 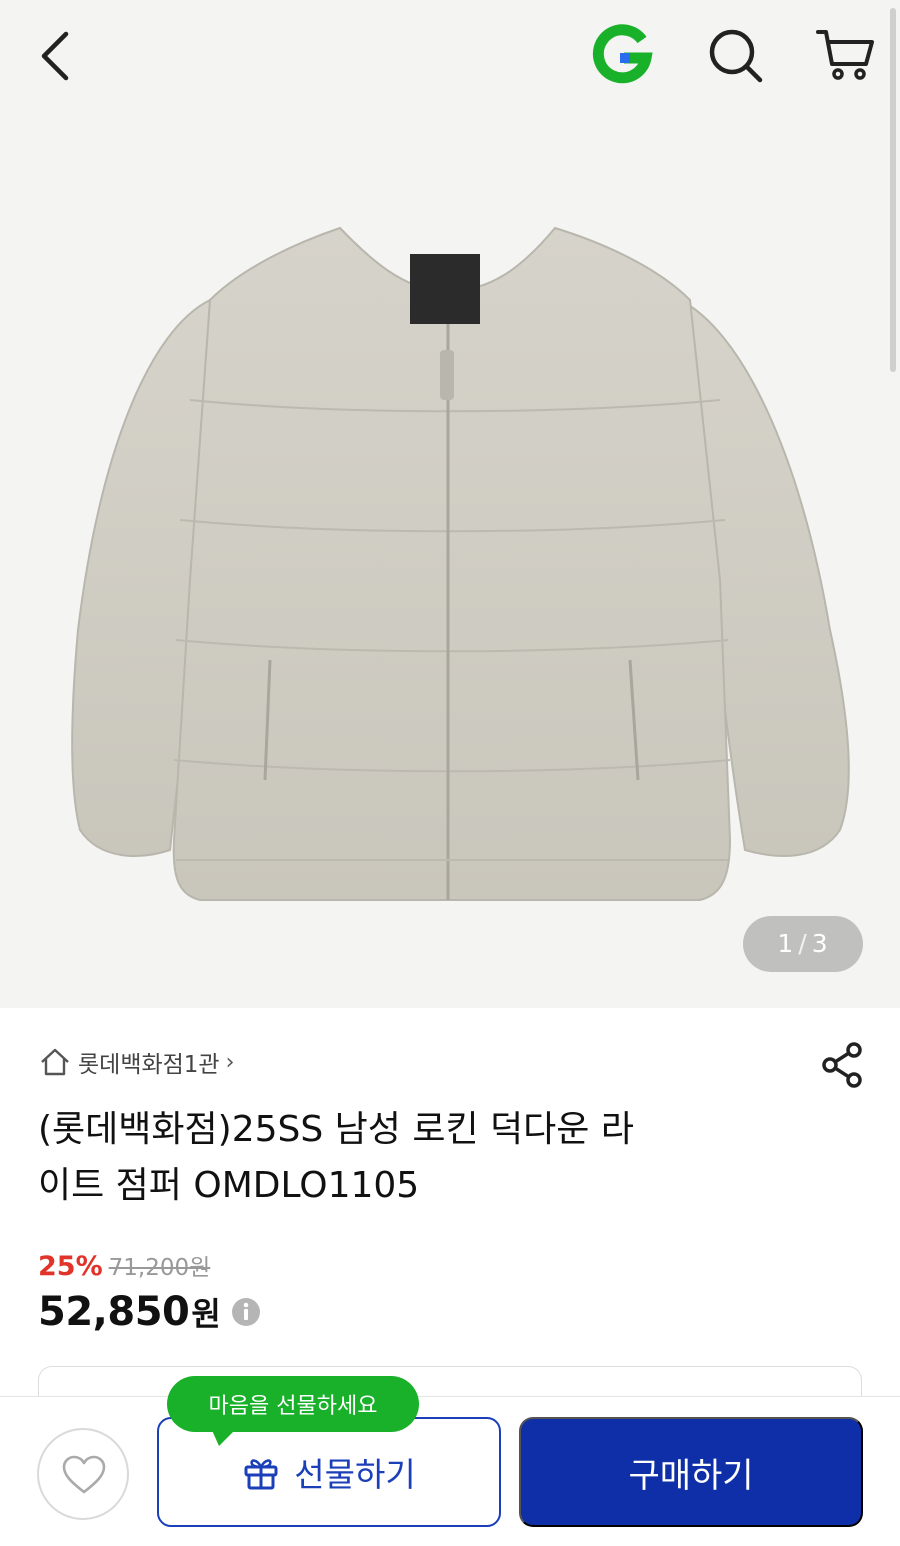 I want to click on cart-icon, so click(x=845, y=55).